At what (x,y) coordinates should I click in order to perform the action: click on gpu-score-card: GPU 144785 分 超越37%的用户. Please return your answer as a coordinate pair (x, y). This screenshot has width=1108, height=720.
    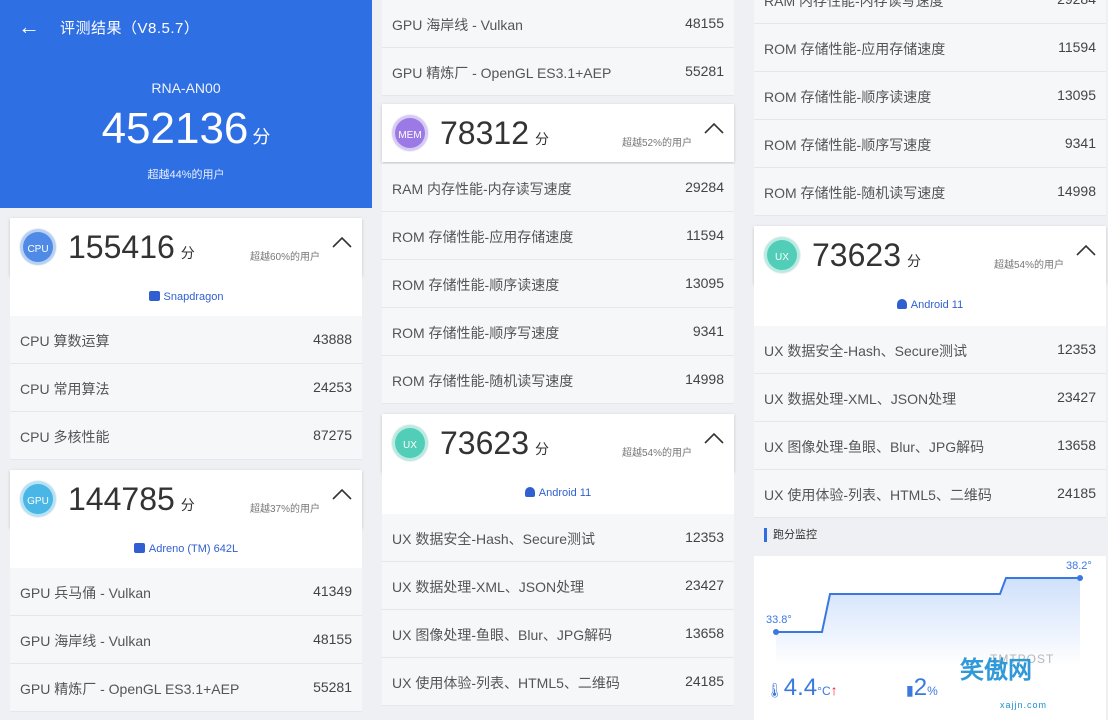
    Looking at the image, I should click on (186, 499).